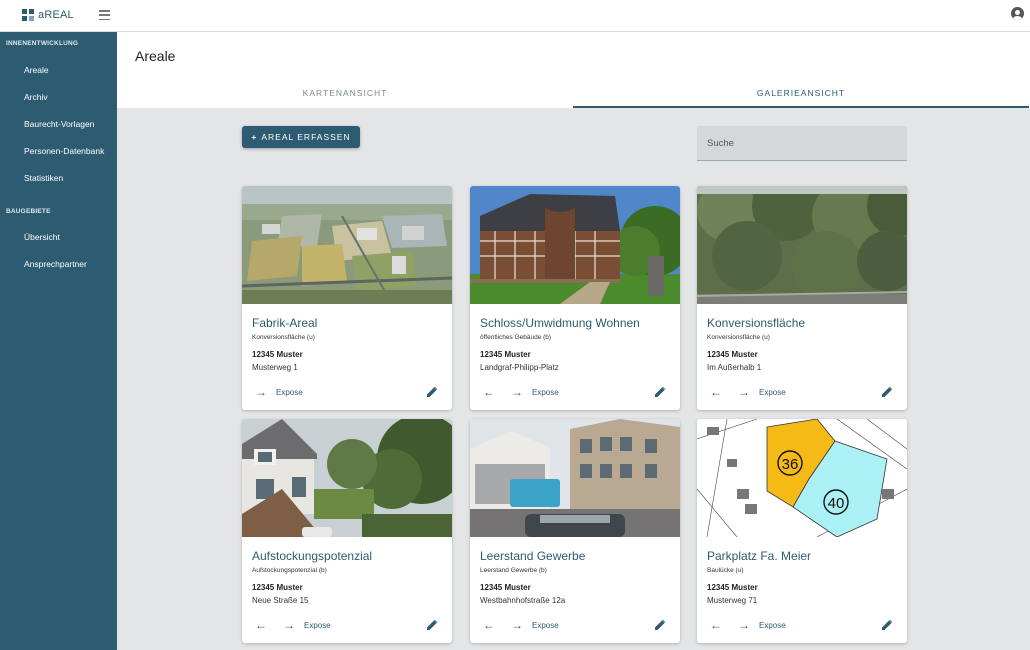  I want to click on sidebar-item-statistiken: Statistiken, so click(43, 178).